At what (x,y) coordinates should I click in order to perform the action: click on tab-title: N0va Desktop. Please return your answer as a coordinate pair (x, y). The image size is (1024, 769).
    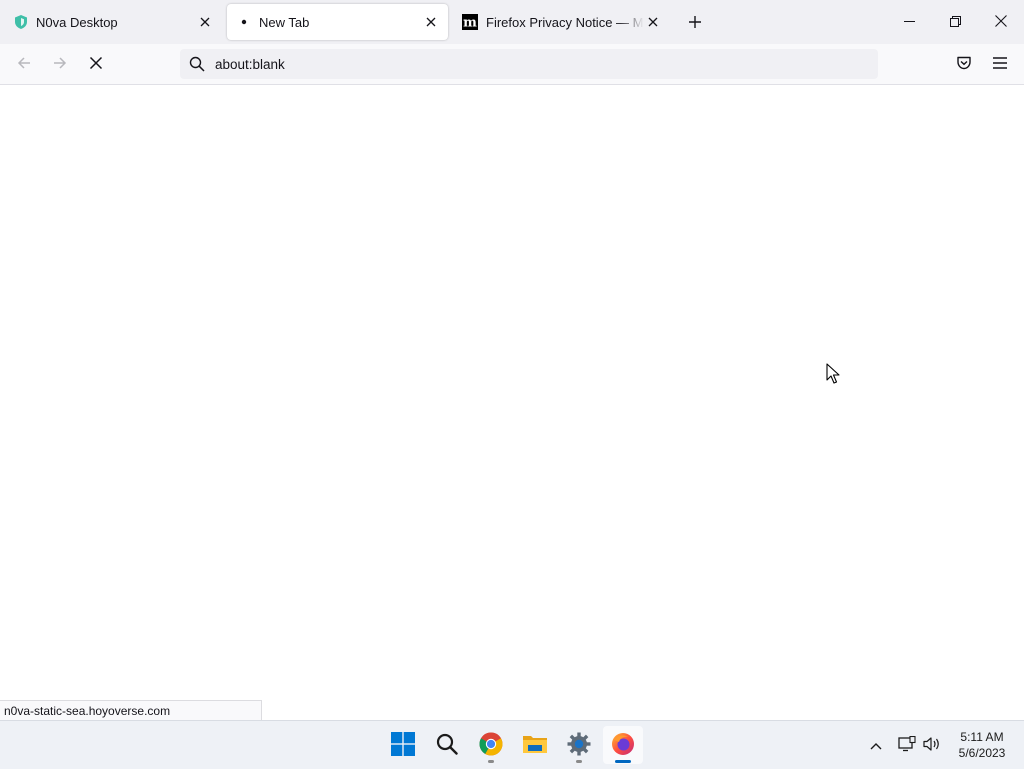
    Looking at the image, I should click on (77, 22).